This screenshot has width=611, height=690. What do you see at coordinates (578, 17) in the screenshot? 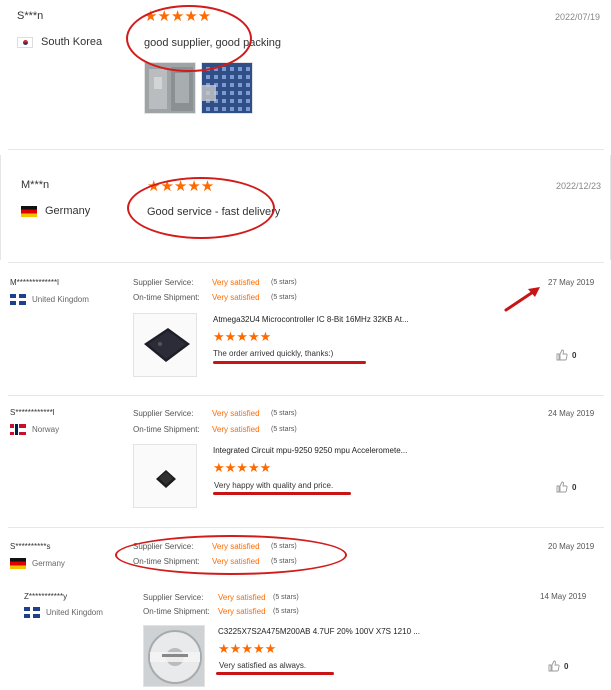
I see `review-date: 2022/07/19` at bounding box center [578, 17].